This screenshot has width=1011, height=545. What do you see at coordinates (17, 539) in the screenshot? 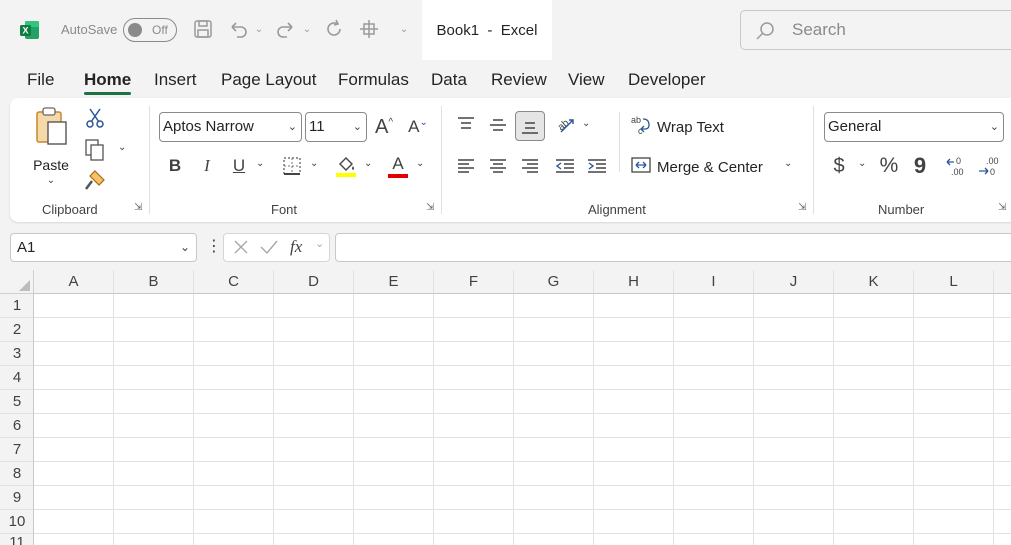
I see `row-header: 11` at bounding box center [17, 539].